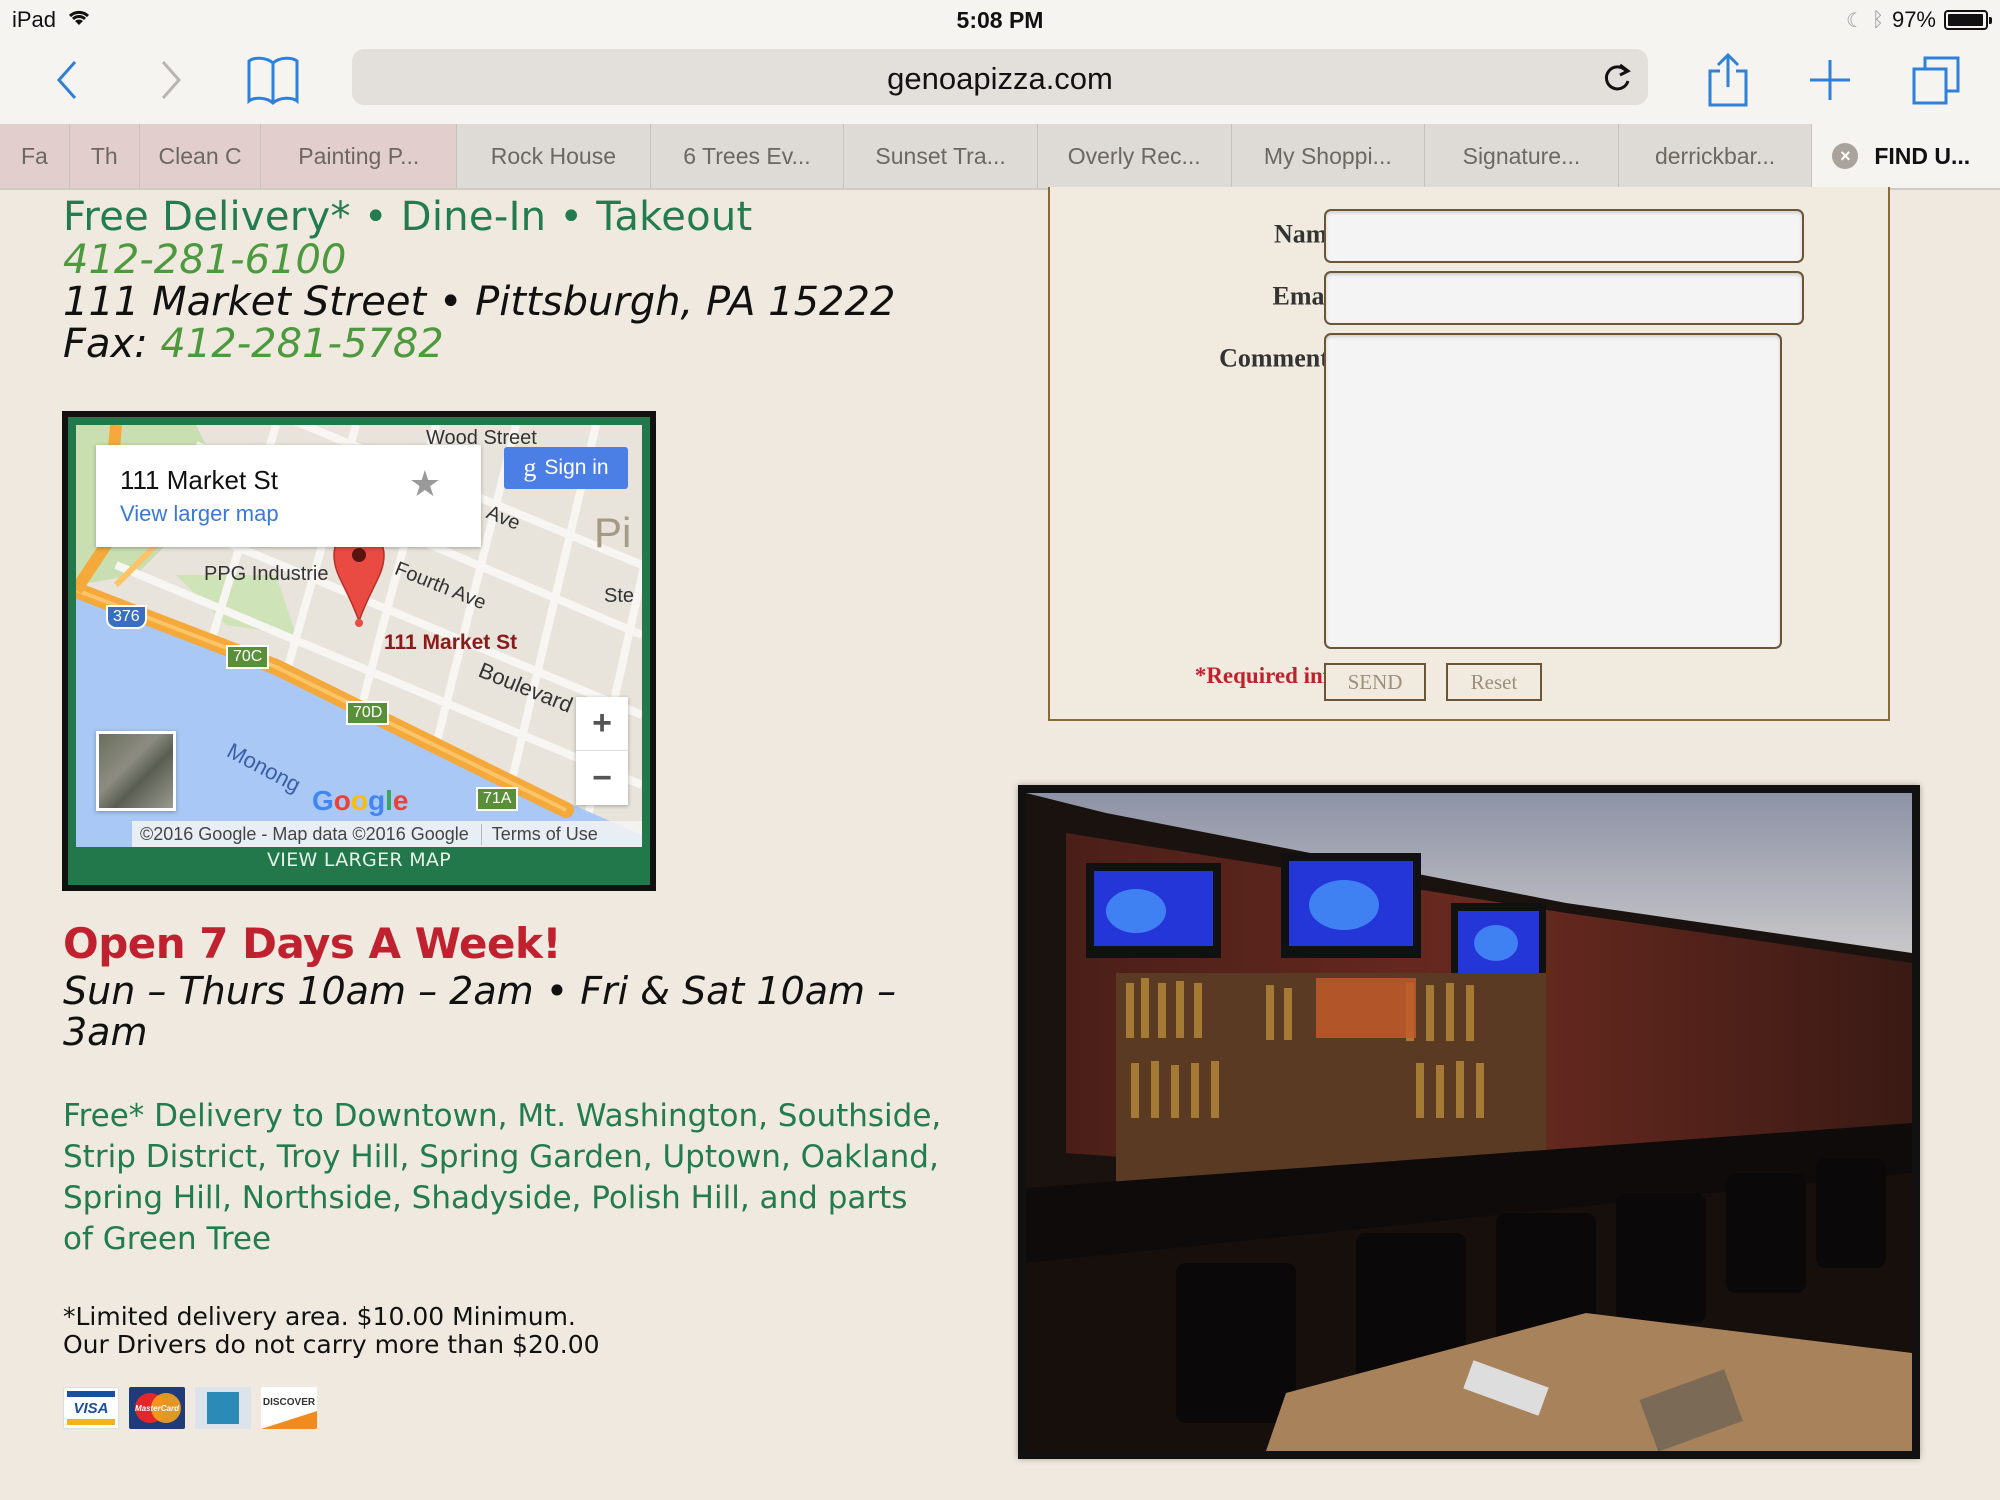 The height and width of the screenshot is (1500, 2000). What do you see at coordinates (248, 657) in the screenshot?
I see `exit-70c-sign: 70C` at bounding box center [248, 657].